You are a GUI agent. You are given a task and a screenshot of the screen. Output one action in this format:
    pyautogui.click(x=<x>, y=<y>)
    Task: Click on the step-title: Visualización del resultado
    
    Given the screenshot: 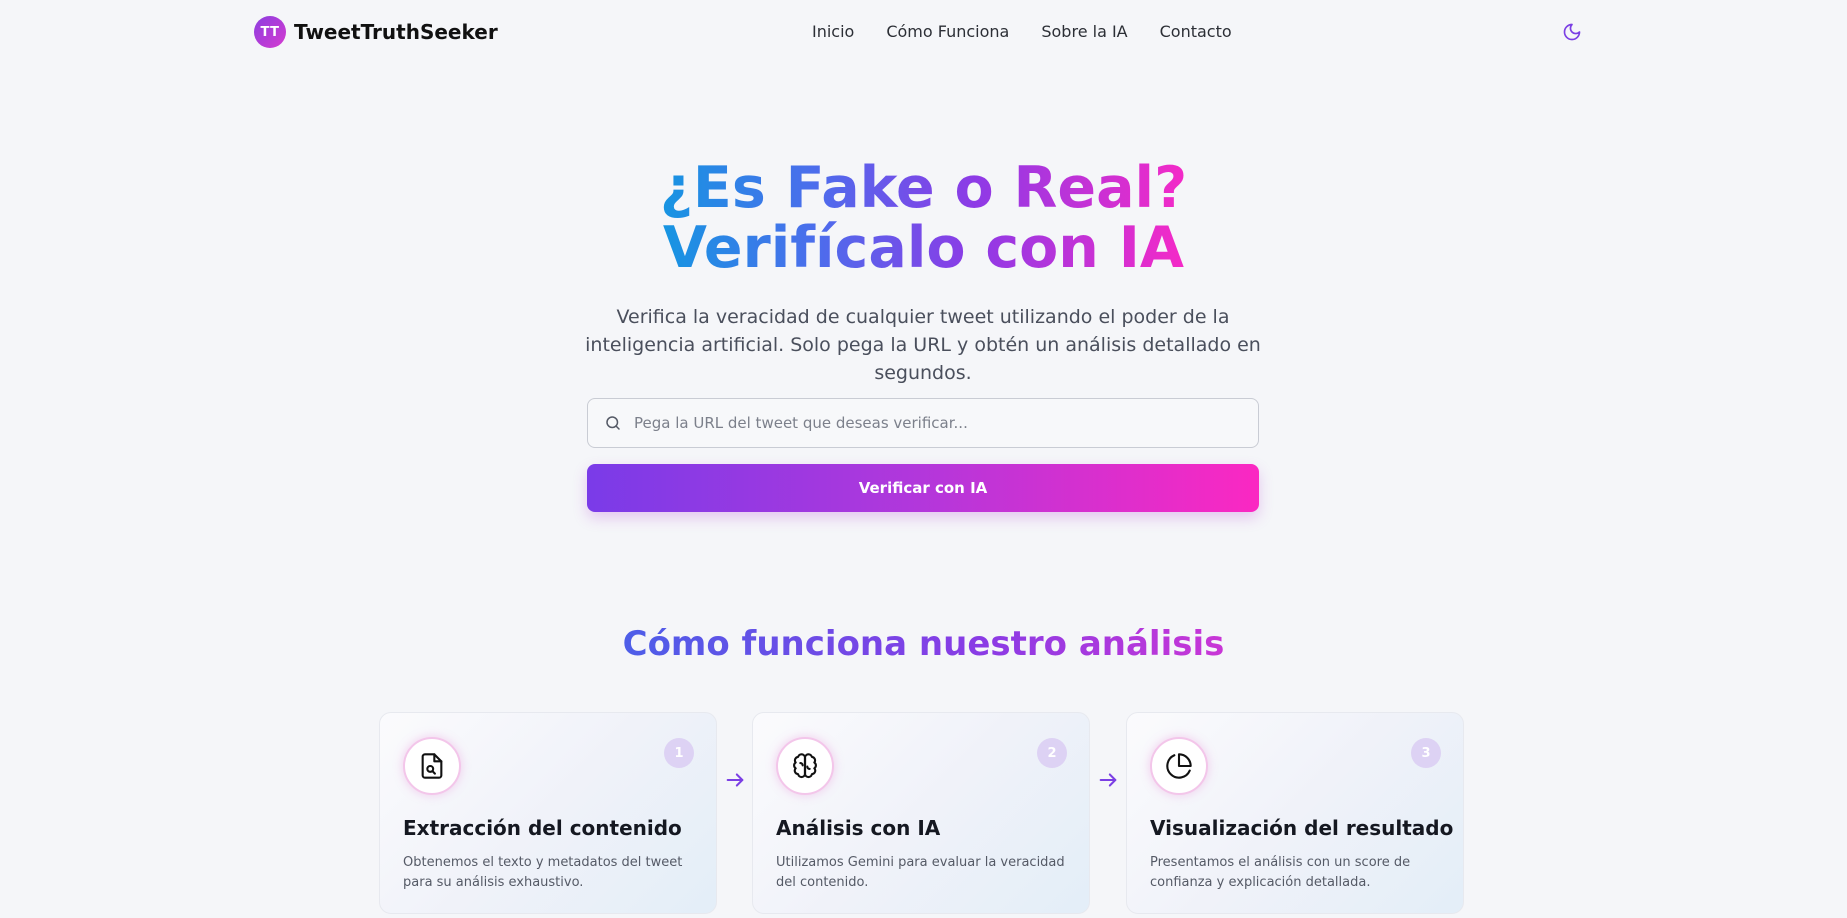 What is the action you would take?
    pyautogui.click(x=1302, y=828)
    